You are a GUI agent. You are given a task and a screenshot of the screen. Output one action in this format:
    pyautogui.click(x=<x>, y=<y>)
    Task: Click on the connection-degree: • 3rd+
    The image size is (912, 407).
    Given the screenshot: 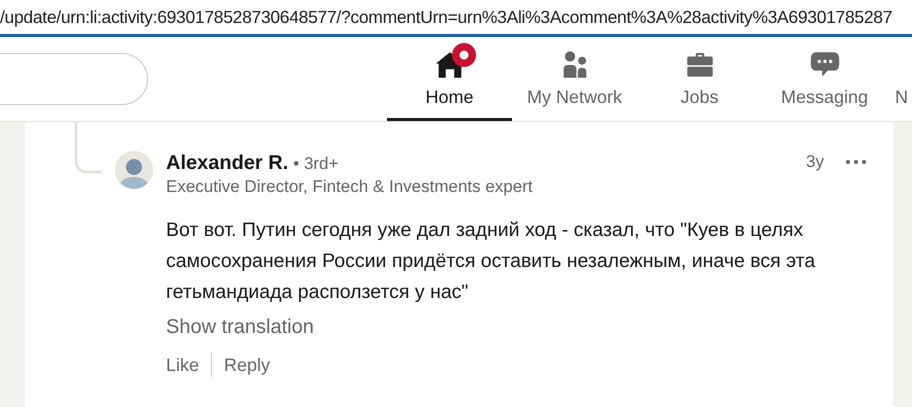 What is the action you would take?
    pyautogui.click(x=315, y=164)
    